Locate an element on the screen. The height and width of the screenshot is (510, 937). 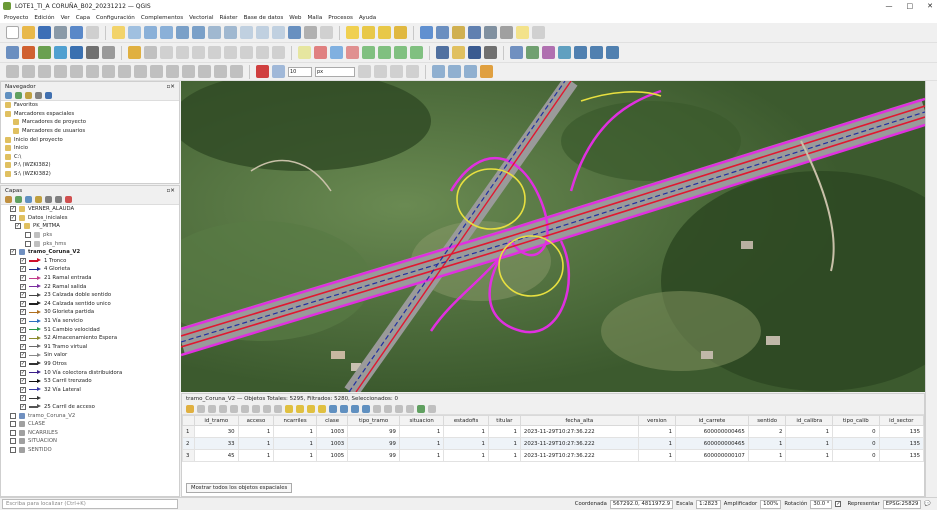
layer-item: NCARRILES is located at coordinates (90, 432).